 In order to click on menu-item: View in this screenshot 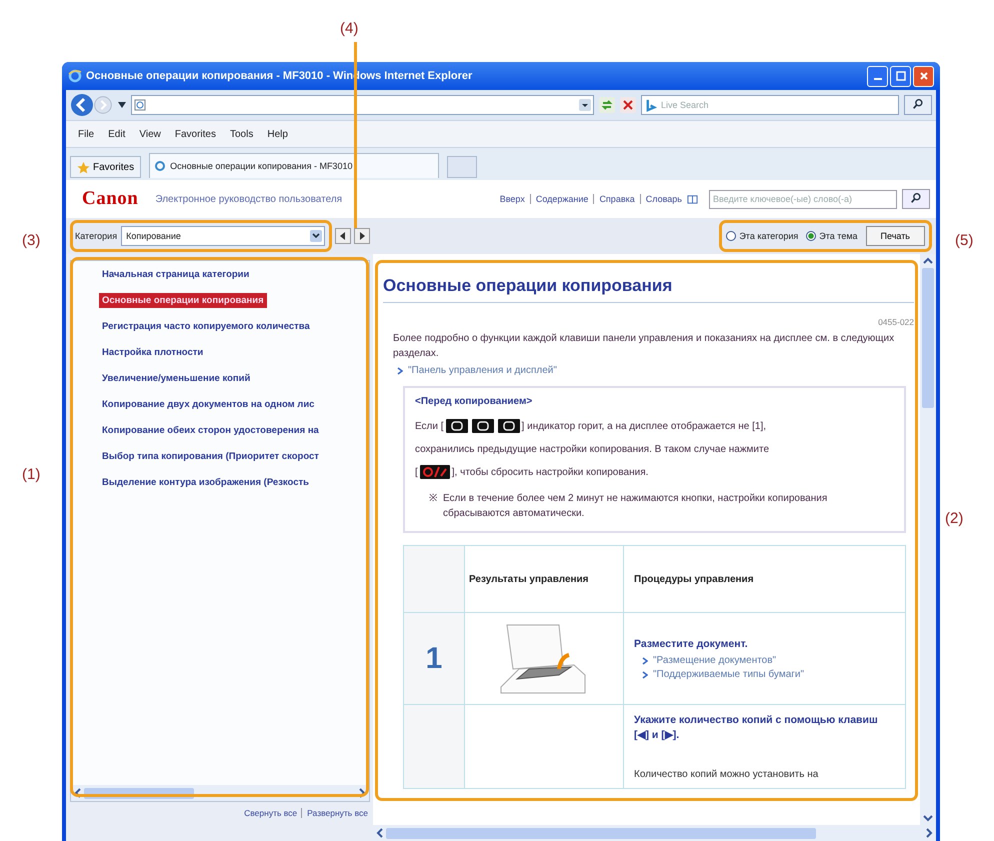, I will do `click(150, 134)`.